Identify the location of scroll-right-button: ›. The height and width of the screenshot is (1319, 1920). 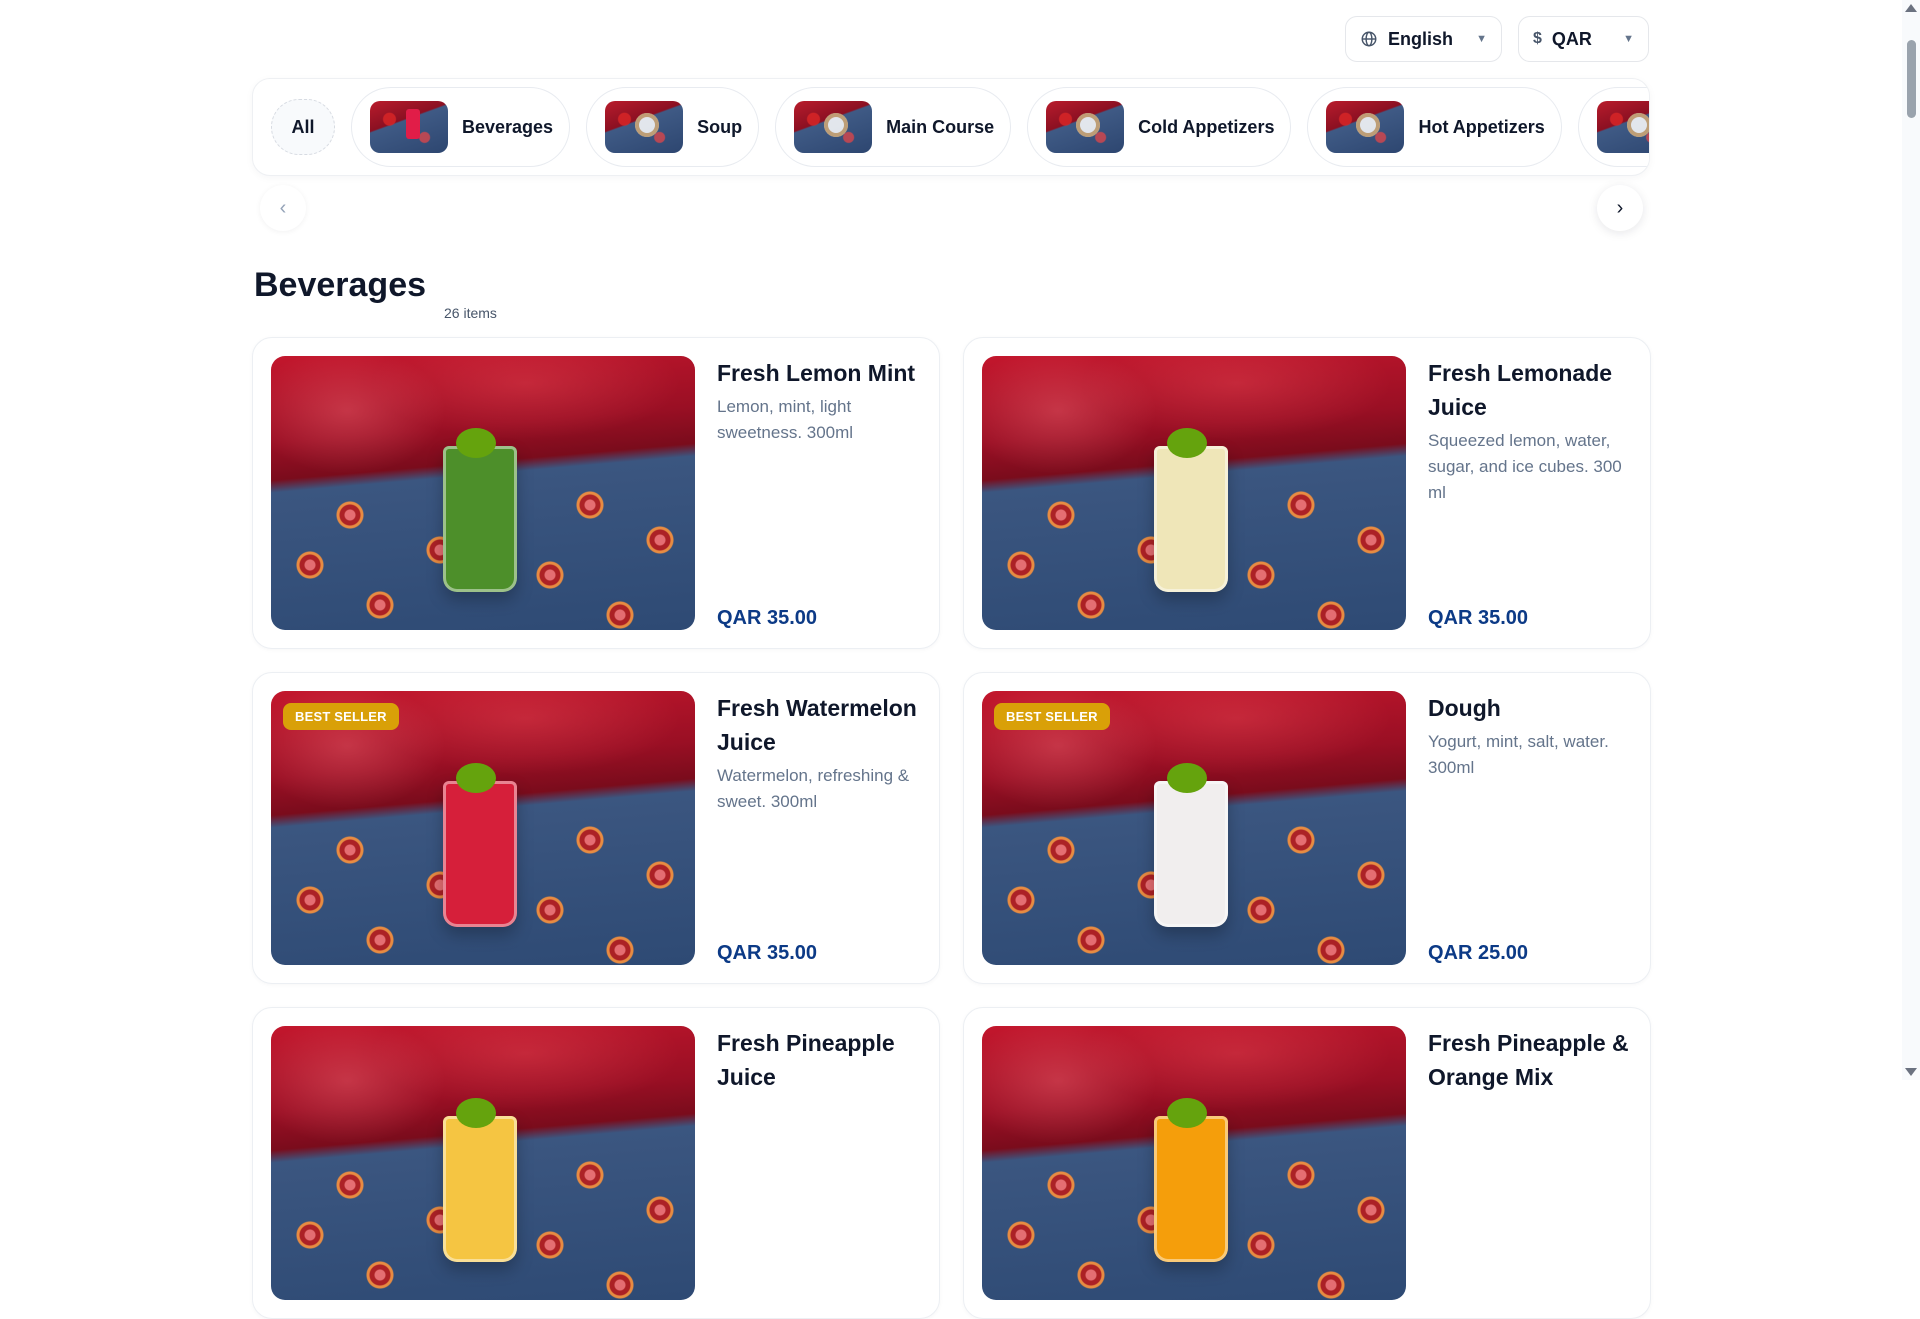
(1620, 208).